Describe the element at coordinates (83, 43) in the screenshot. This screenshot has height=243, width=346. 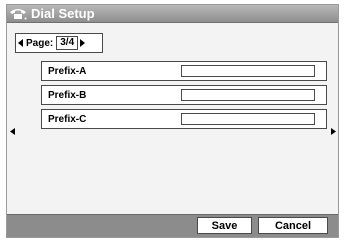
I see `page-next-icon` at that location.